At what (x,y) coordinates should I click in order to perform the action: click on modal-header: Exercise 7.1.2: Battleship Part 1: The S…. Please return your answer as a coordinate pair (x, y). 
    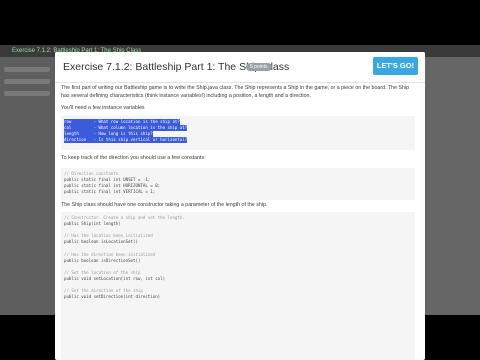
    Looking at the image, I should click on (240, 67).